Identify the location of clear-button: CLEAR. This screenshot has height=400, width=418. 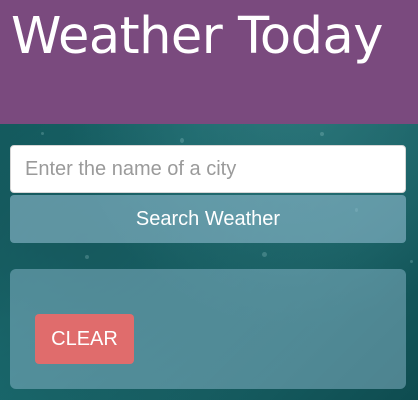
(84, 339).